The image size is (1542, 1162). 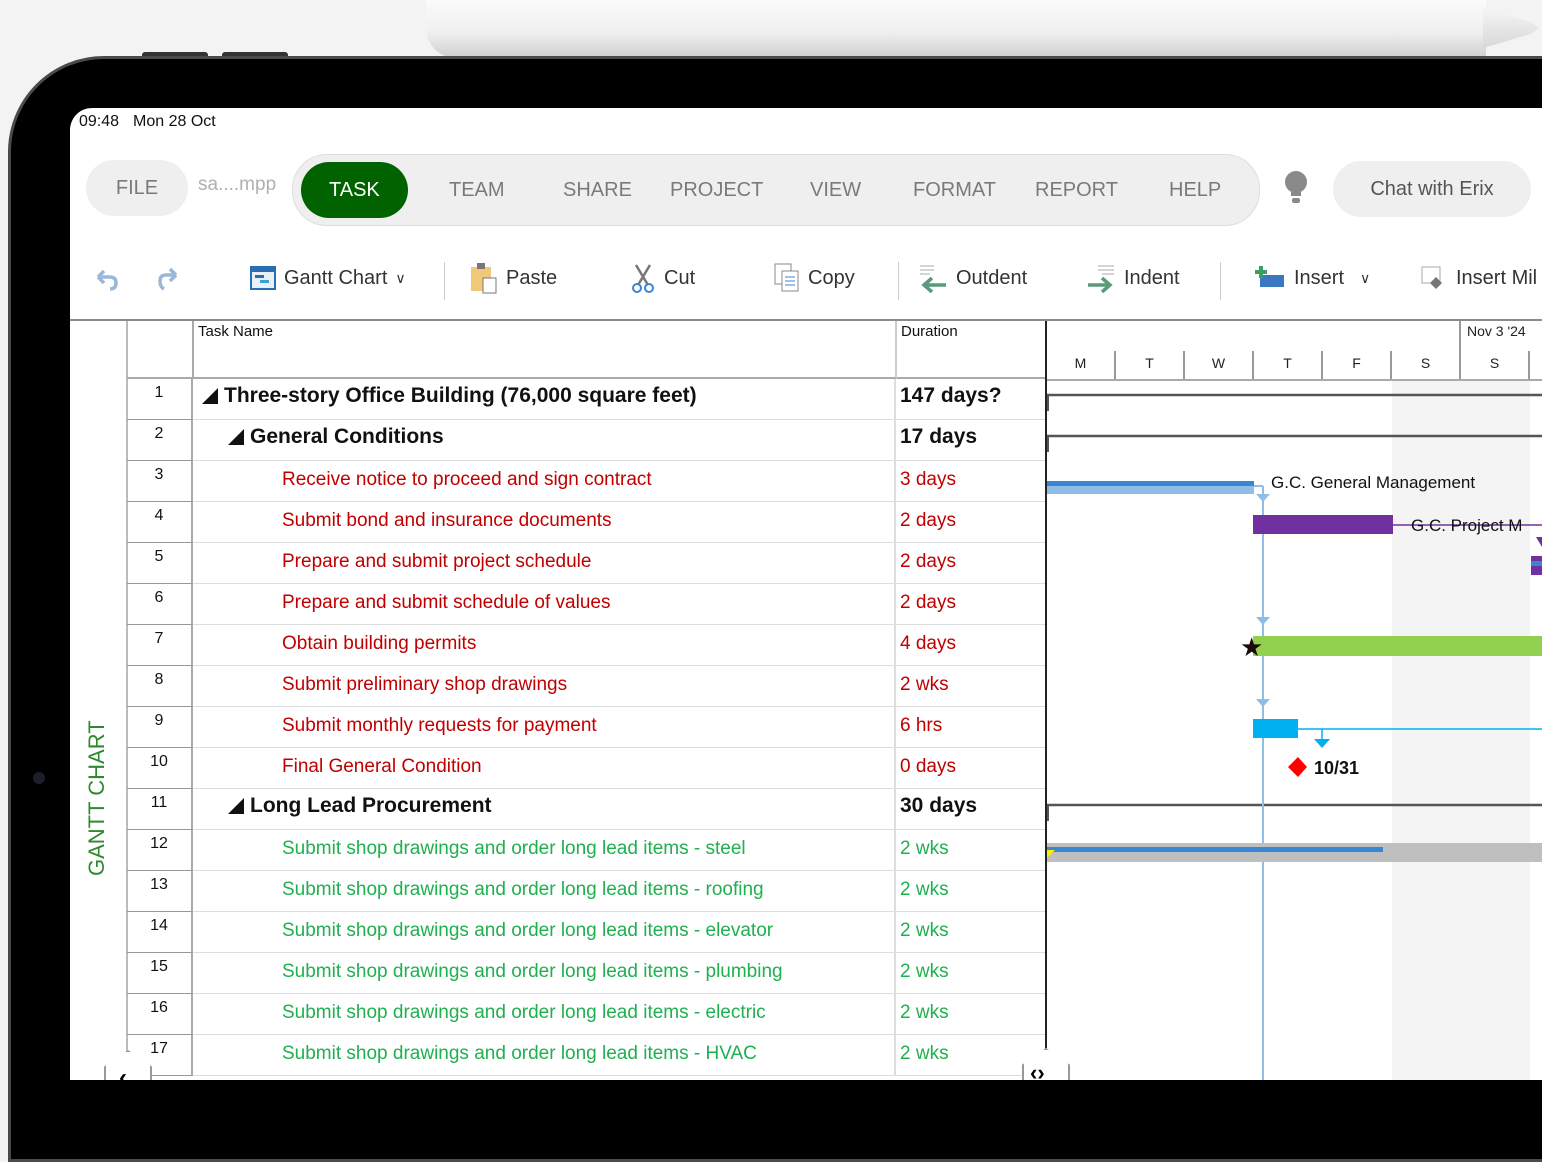 I want to click on paste-button: Paste, so click(x=513, y=278).